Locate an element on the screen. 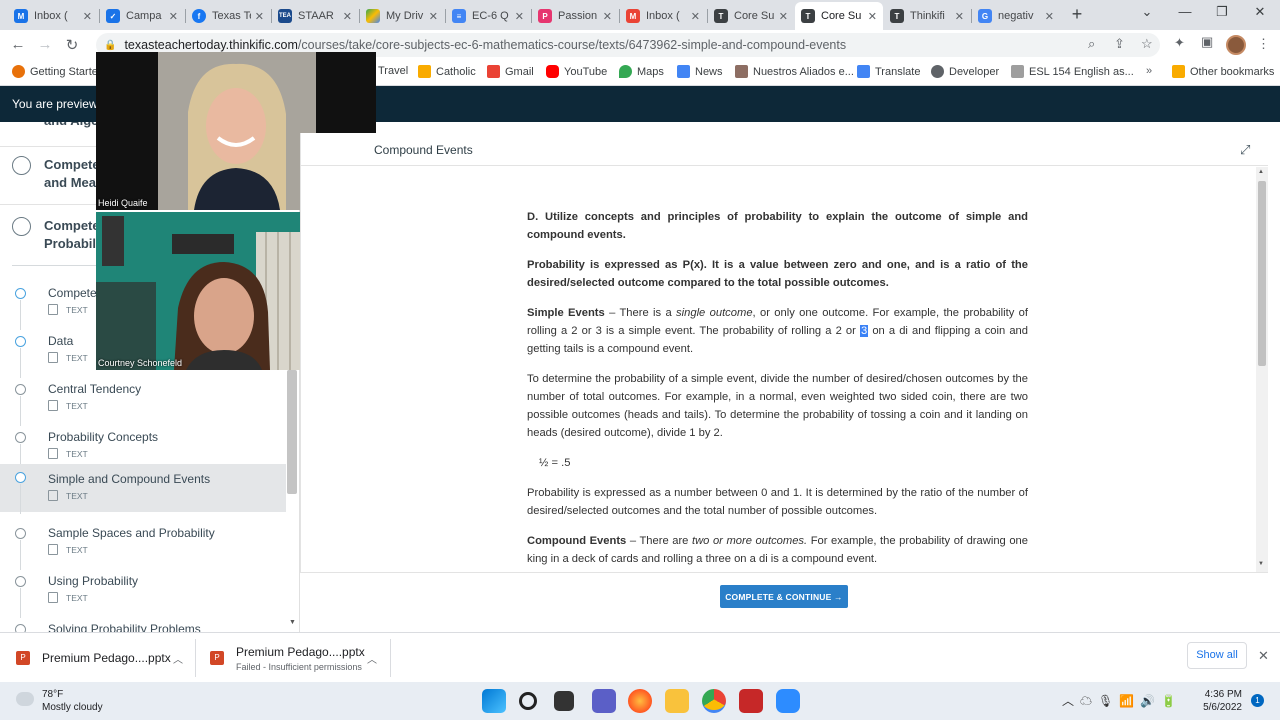 The width and height of the screenshot is (1280, 720). gmail-icon is located at coordinates (493, 71).